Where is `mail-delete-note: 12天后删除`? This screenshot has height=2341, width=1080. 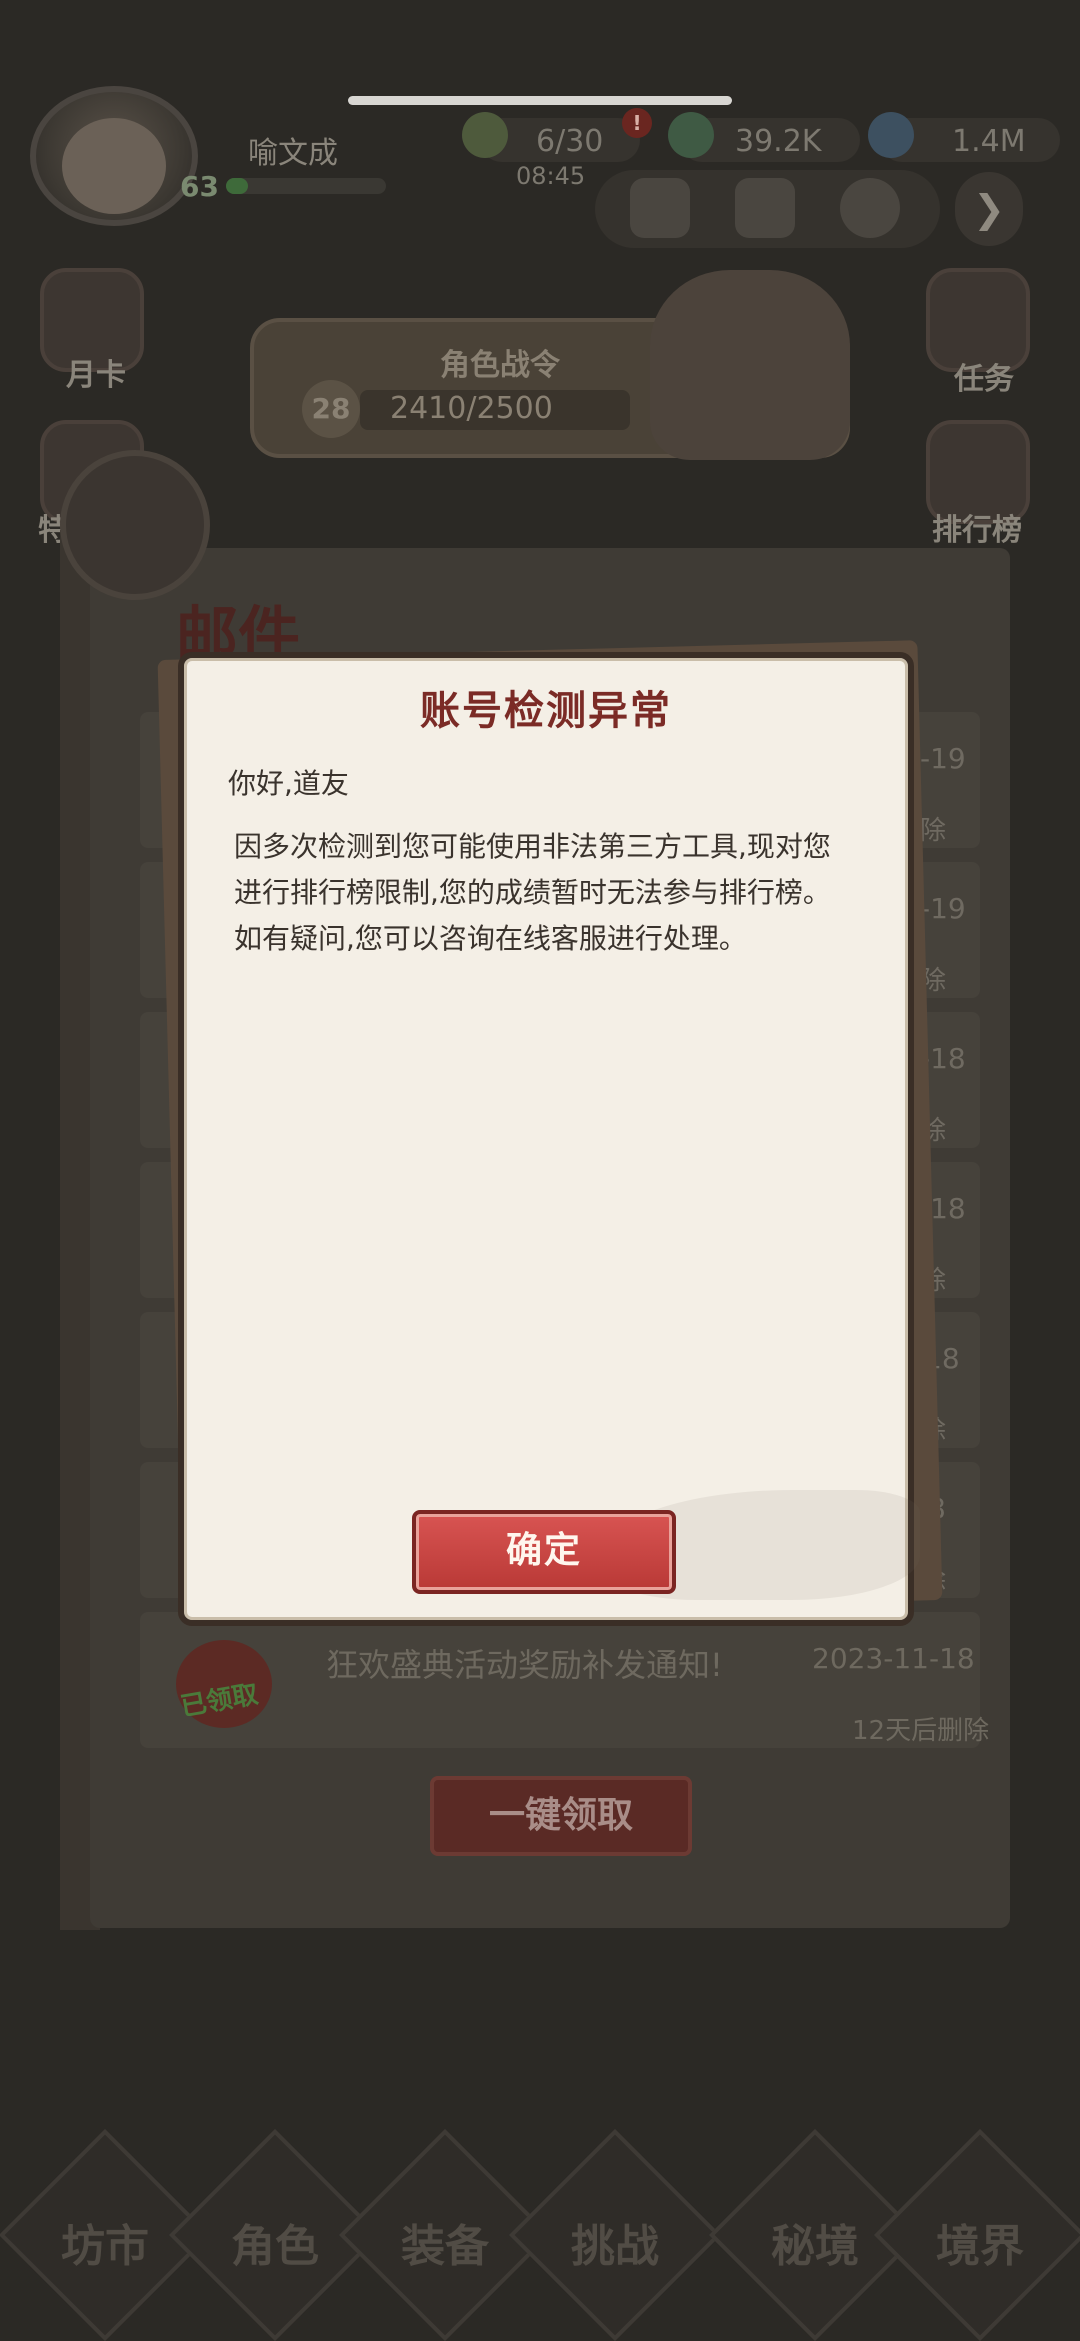
mail-delete-note: 12天后删除 is located at coordinates (921, 1731).